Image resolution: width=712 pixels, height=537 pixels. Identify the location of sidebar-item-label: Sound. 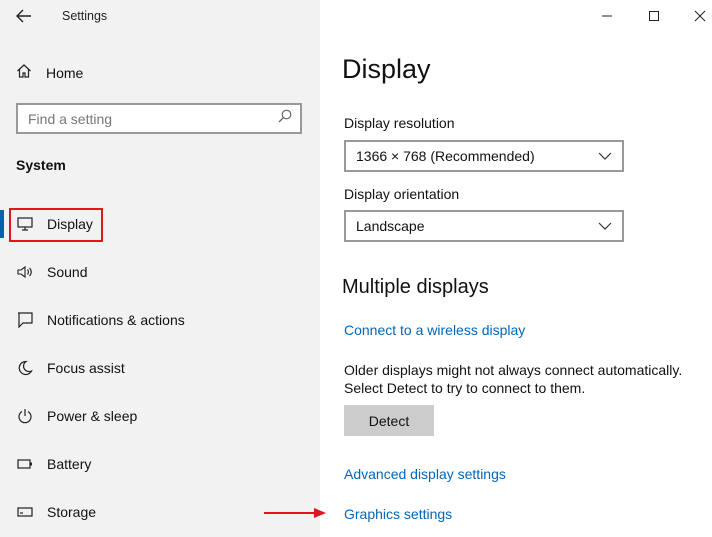
(67, 272).